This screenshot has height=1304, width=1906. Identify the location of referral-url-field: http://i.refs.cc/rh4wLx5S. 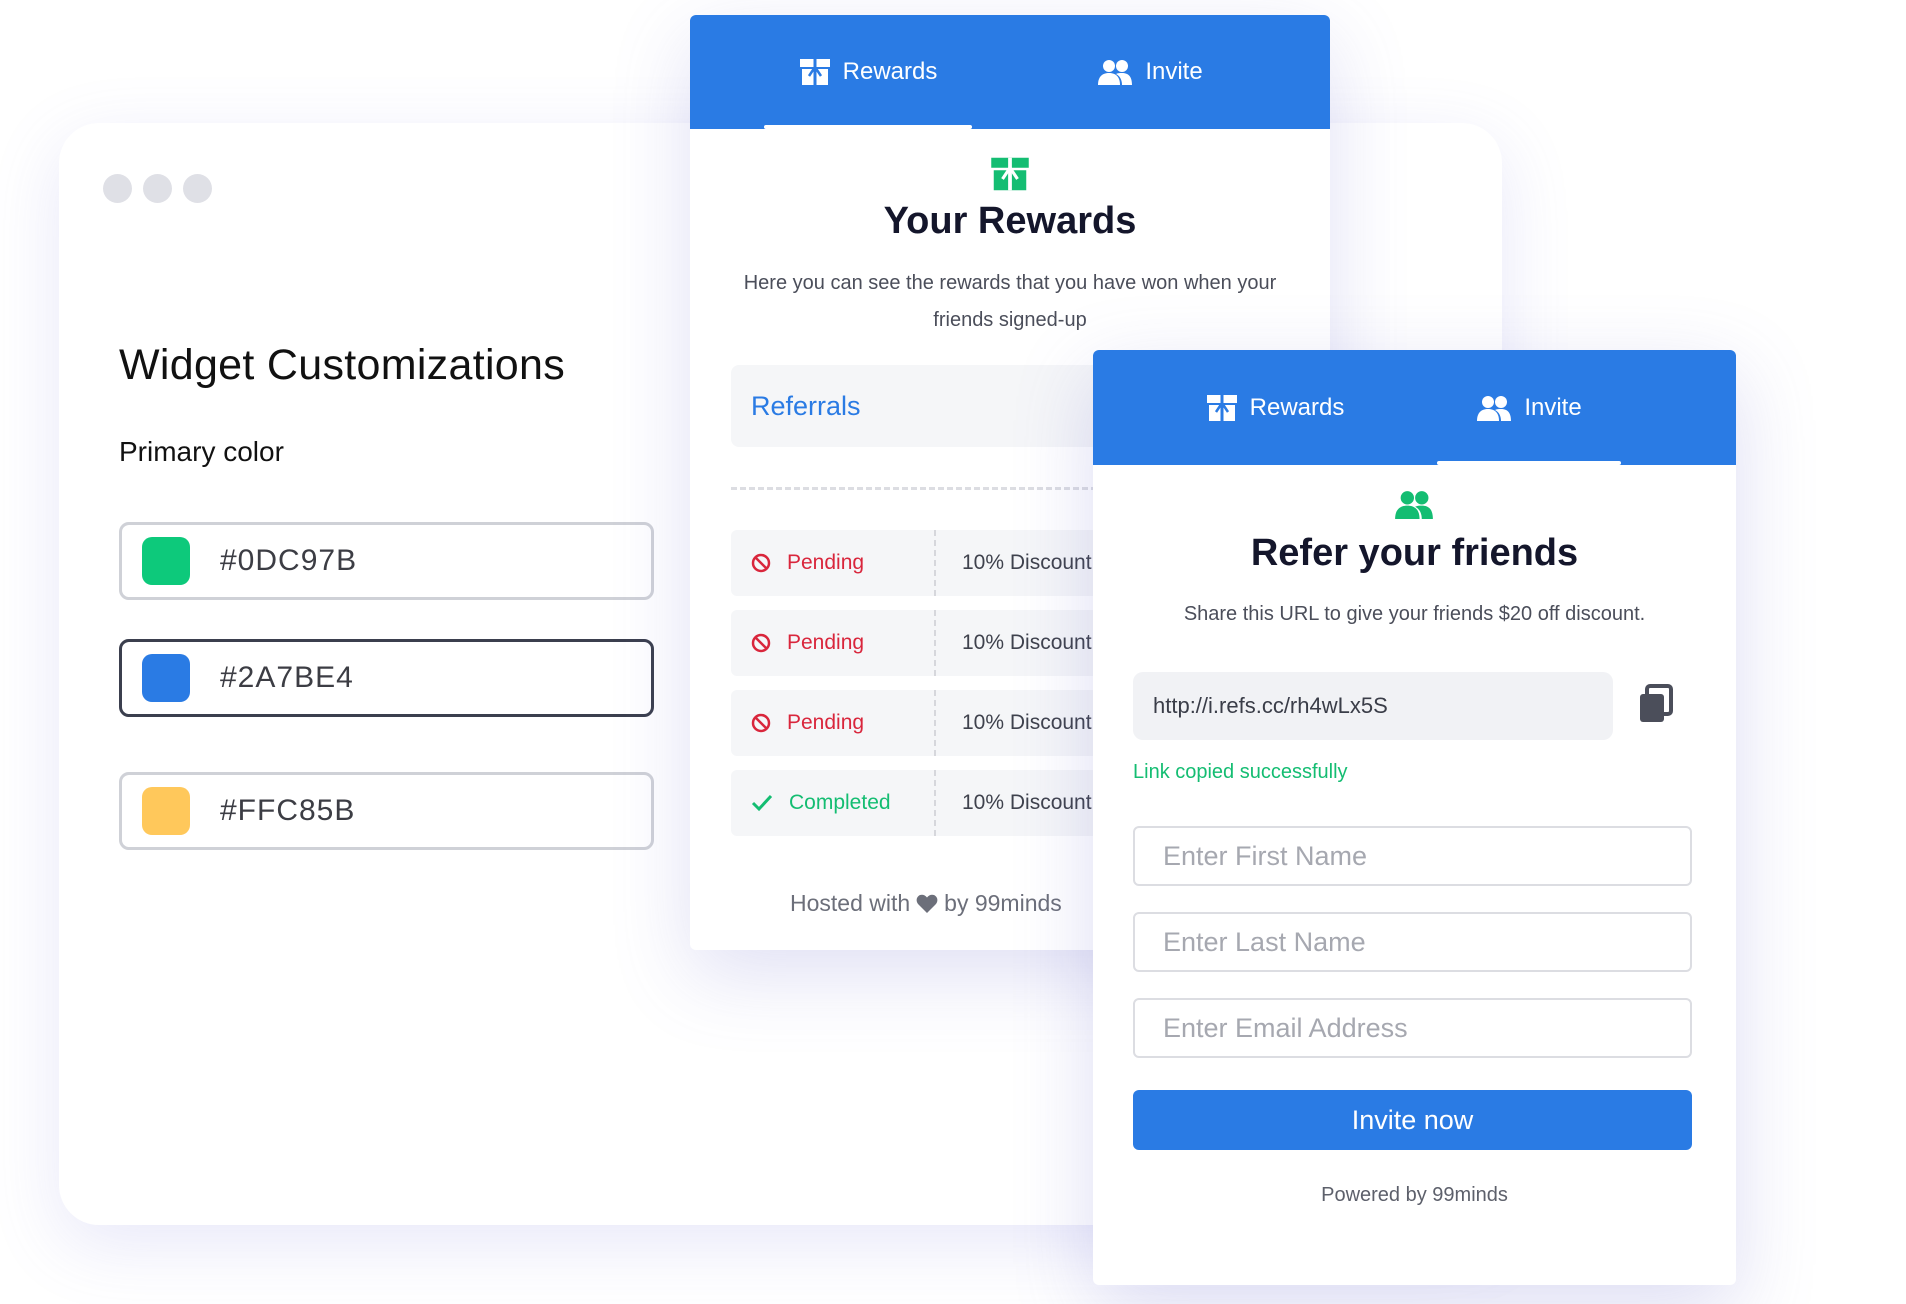
(1373, 706).